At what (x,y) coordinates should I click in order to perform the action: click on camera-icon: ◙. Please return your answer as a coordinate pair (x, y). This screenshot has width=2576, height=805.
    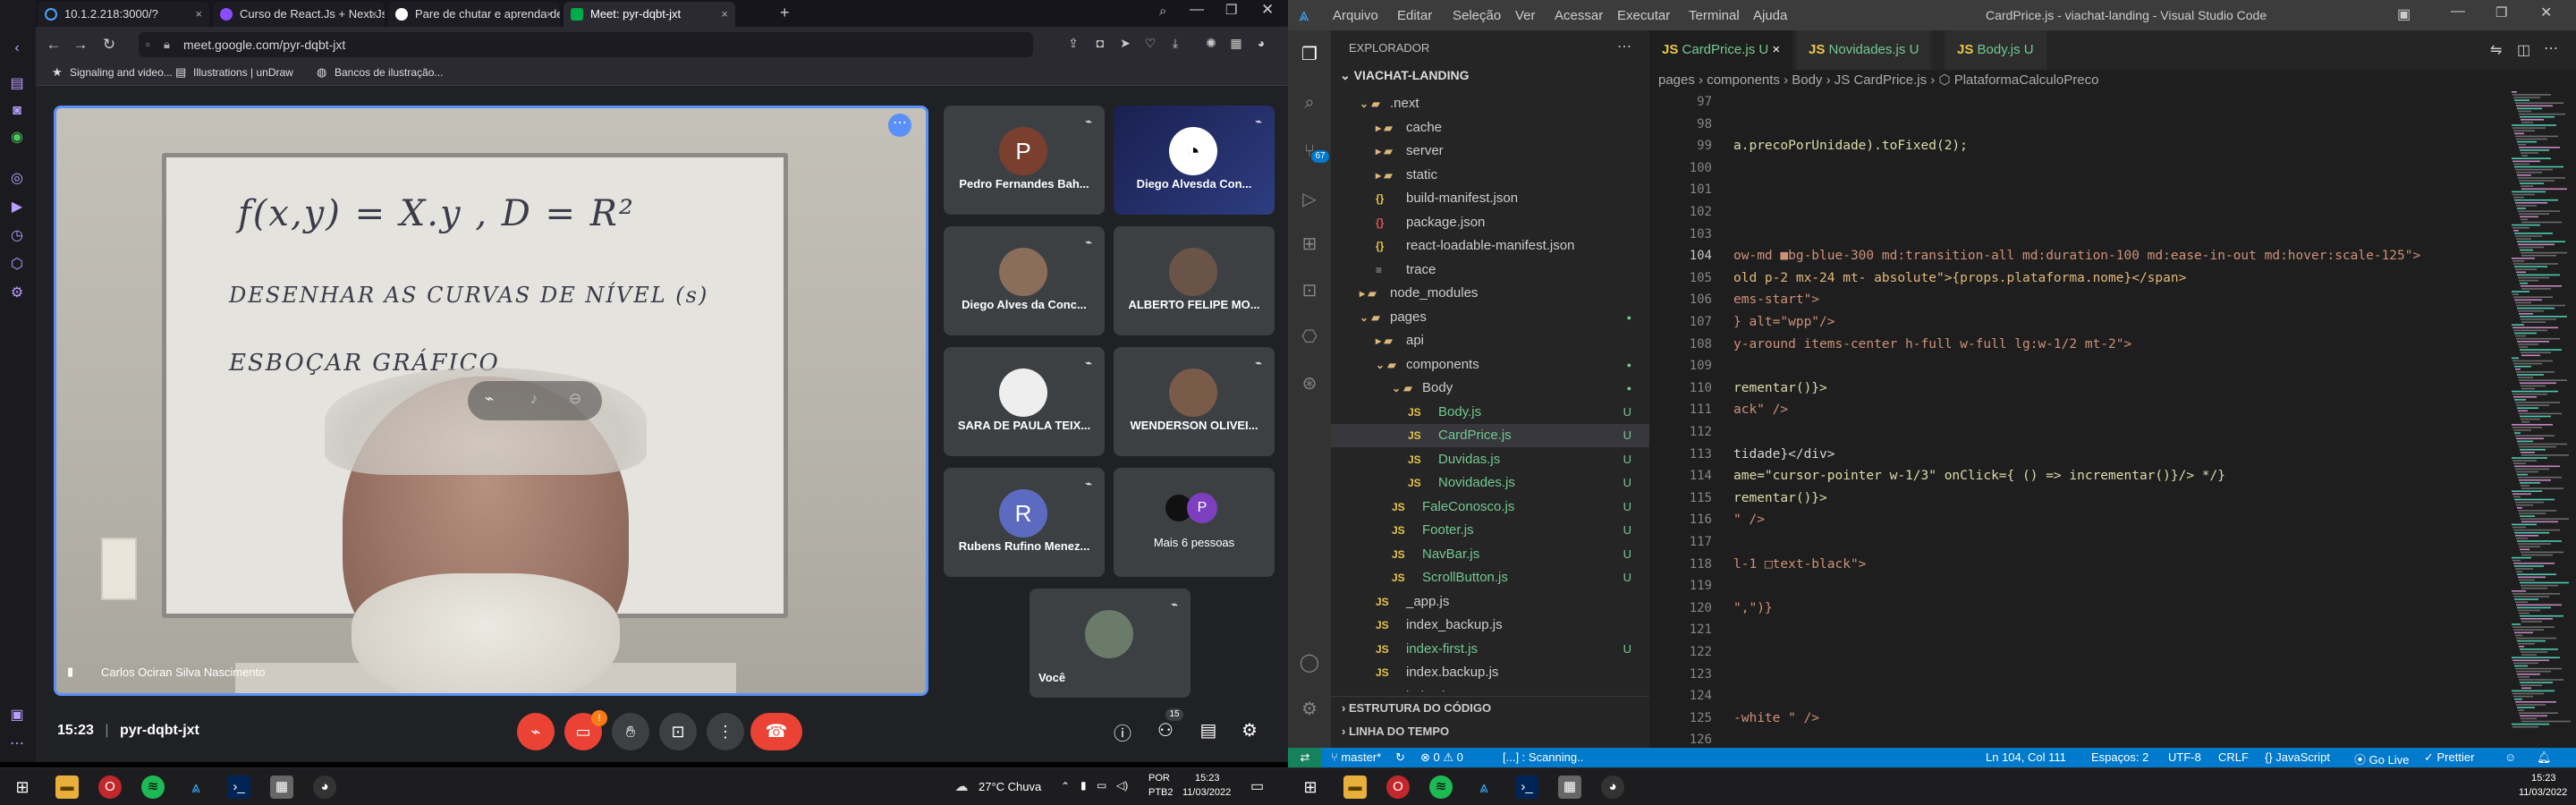
    Looking at the image, I should click on (17, 111).